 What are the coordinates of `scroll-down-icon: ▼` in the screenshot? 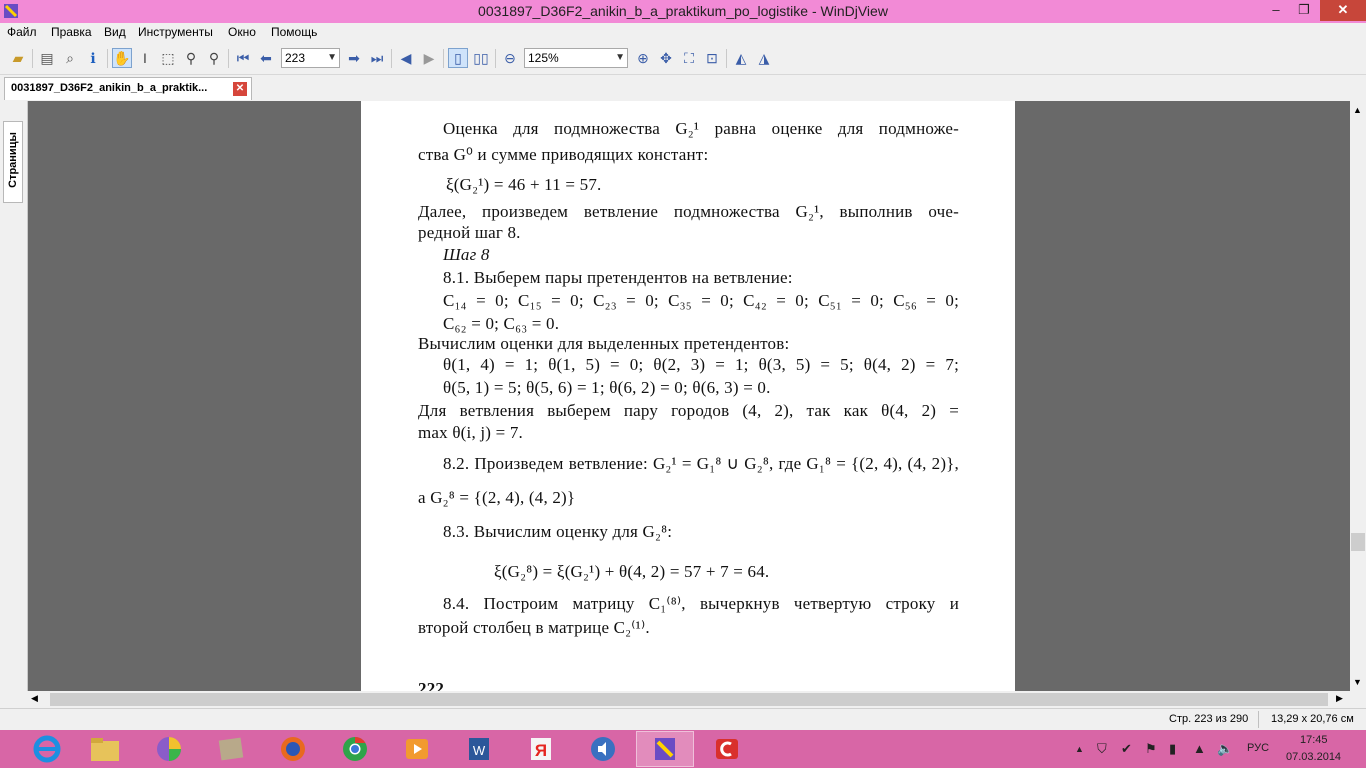 It's located at (1357, 682).